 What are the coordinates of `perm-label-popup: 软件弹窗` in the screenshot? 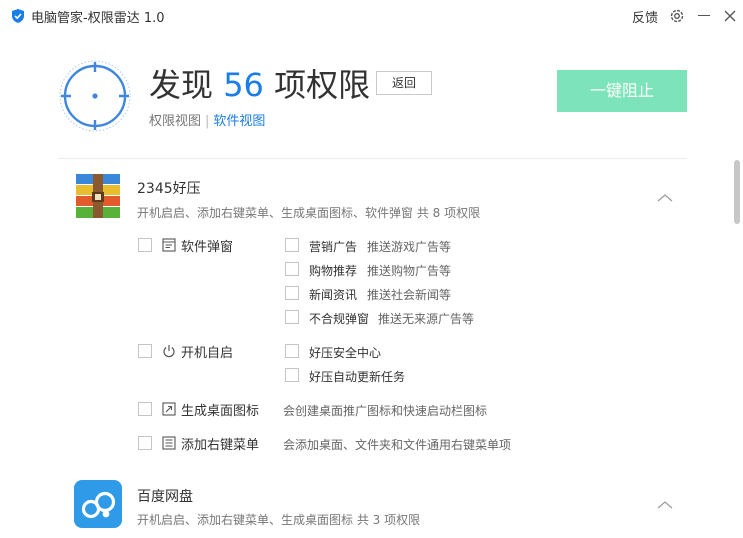 It's located at (207, 247).